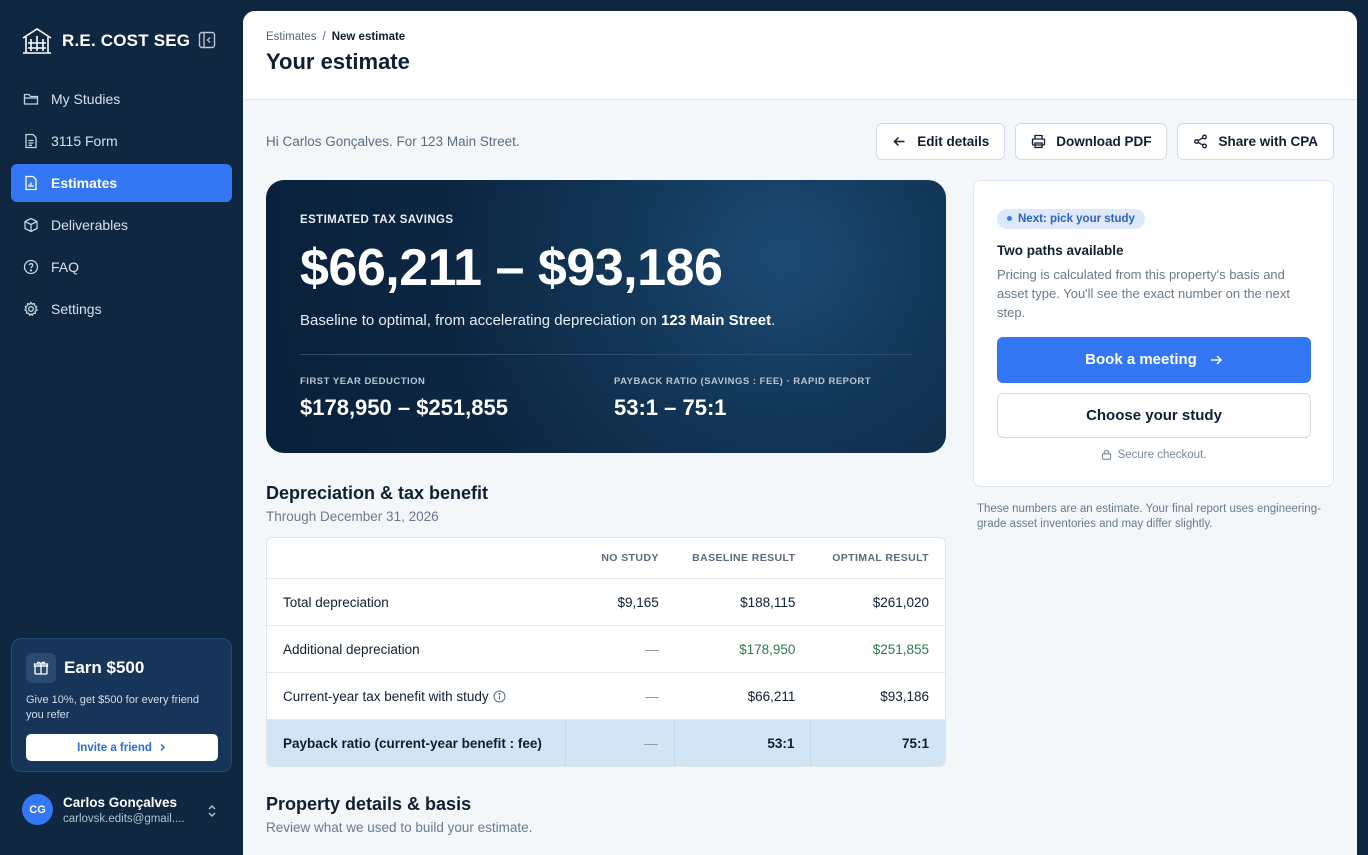 Image resolution: width=1368 pixels, height=855 pixels. What do you see at coordinates (638, 602) in the screenshot?
I see `no-study-value: $9,165` at bounding box center [638, 602].